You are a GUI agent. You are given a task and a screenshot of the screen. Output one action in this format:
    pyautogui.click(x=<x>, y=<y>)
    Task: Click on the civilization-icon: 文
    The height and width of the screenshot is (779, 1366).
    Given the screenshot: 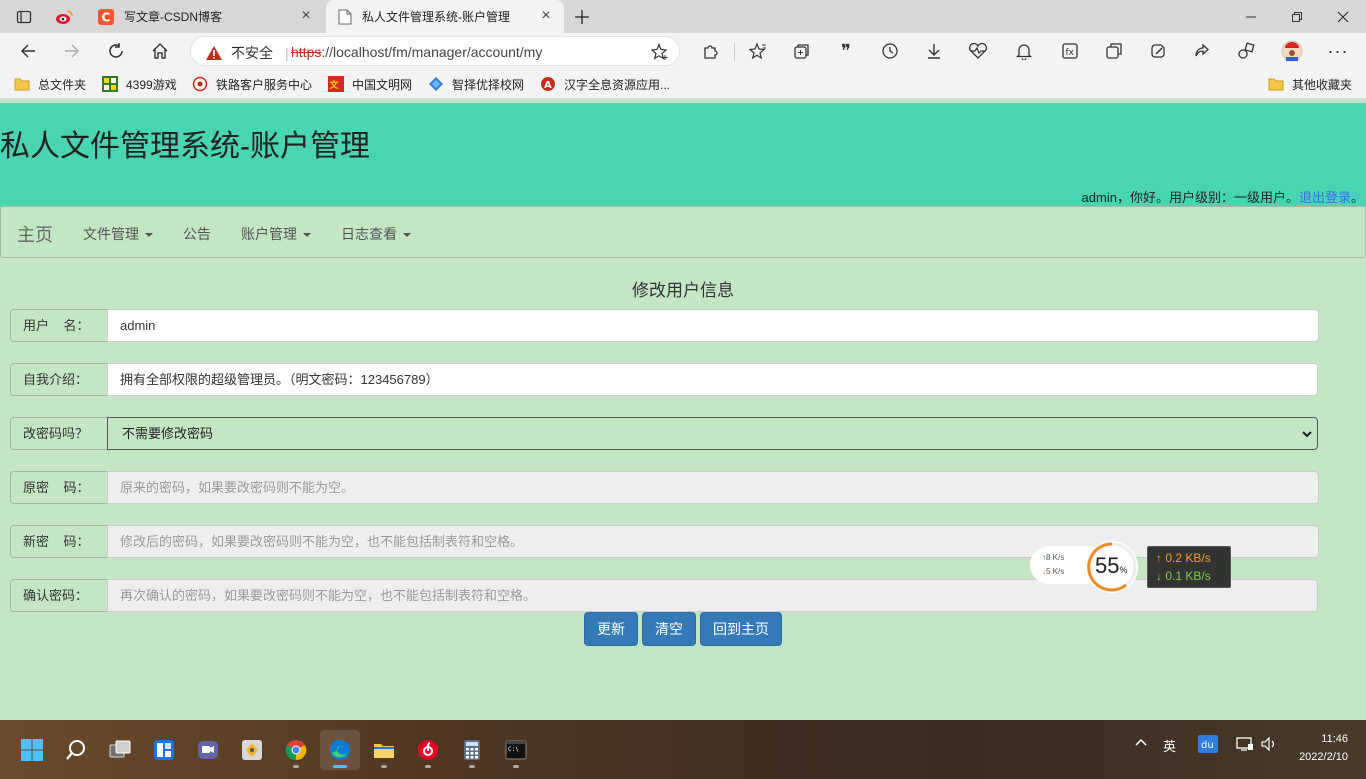 What is the action you would take?
    pyautogui.click(x=336, y=84)
    